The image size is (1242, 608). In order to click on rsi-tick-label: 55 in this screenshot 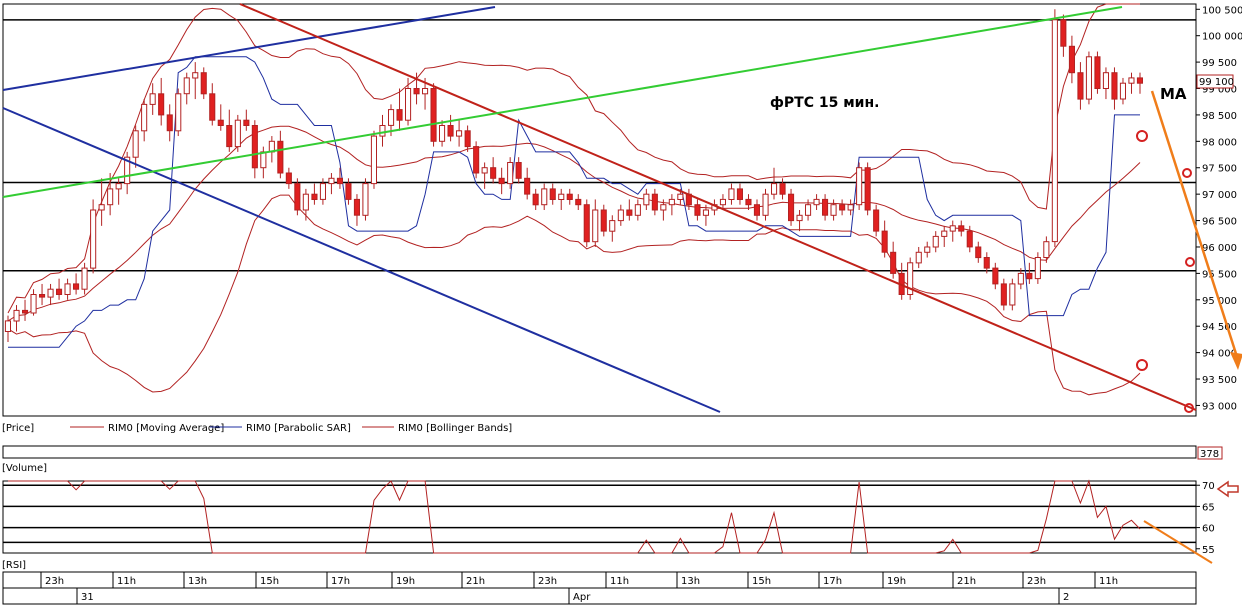, I will do `click(1208, 550)`.